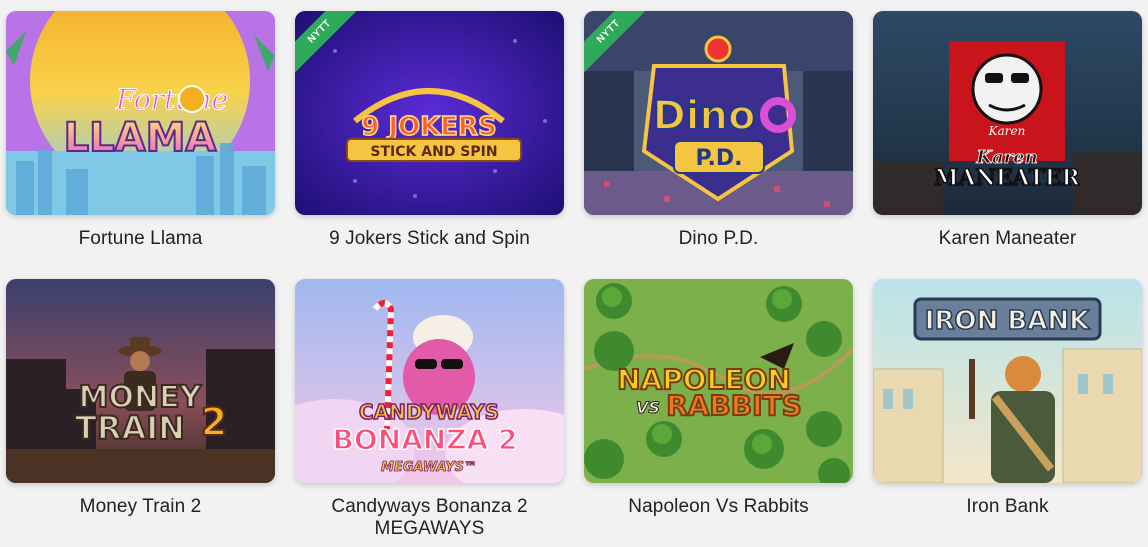 This screenshot has height=547, width=1148. Describe the element at coordinates (171, 99) in the screenshot. I see `logo-text: Fortune` at that location.